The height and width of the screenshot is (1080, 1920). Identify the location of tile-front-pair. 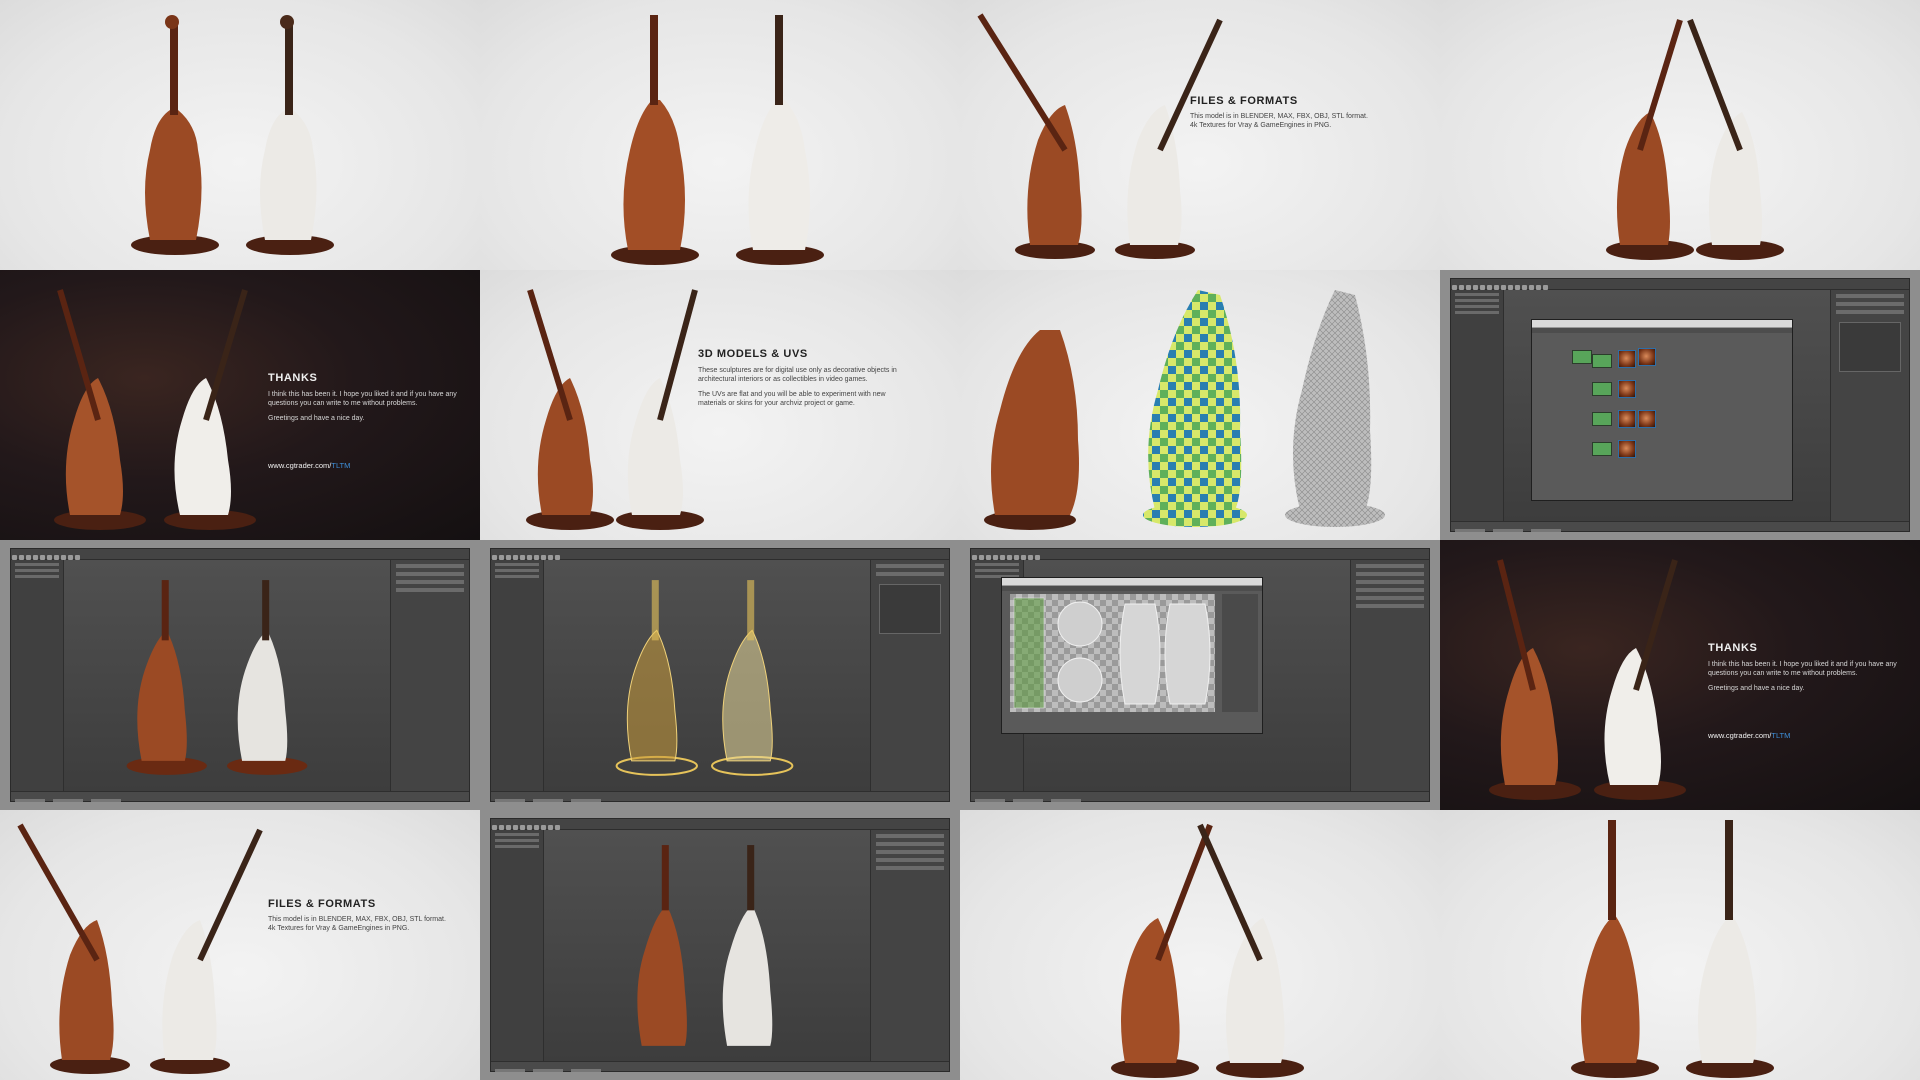
(240, 135).